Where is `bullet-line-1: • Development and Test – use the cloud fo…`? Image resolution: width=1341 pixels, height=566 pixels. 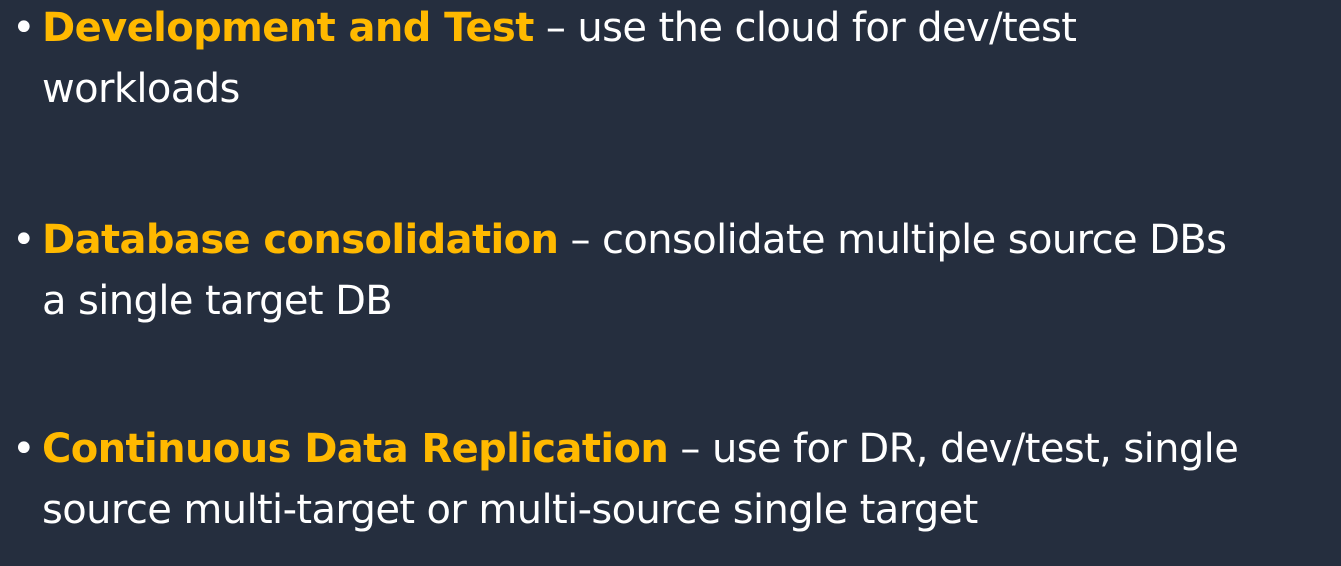 bullet-line-1: • Development and Test – use the cloud fo… is located at coordinates (676, 29).